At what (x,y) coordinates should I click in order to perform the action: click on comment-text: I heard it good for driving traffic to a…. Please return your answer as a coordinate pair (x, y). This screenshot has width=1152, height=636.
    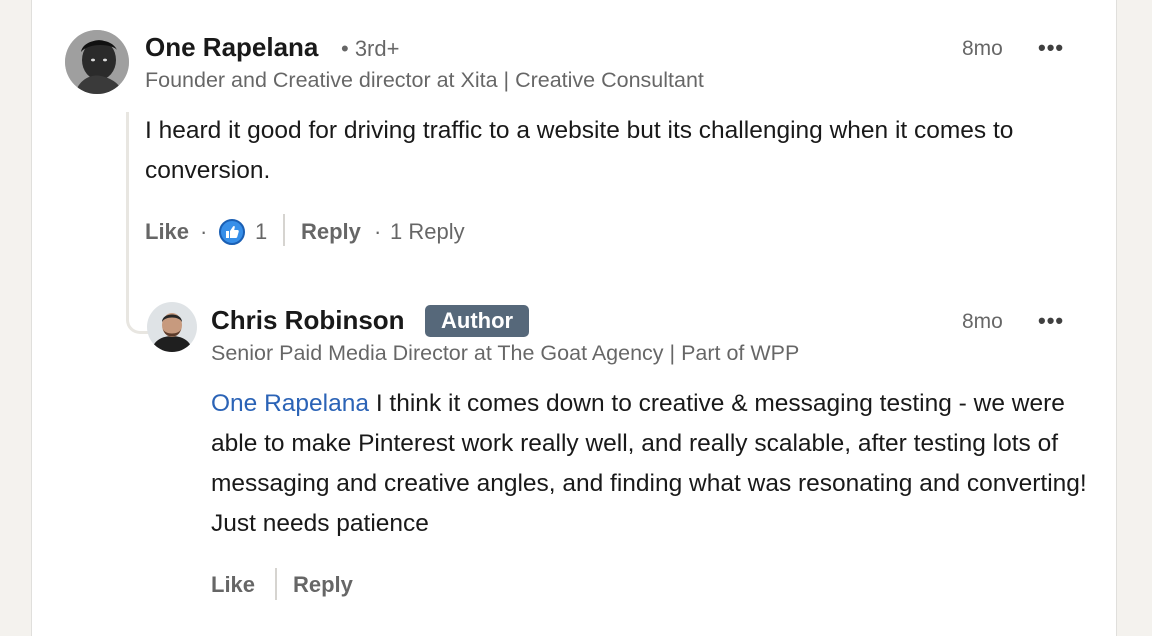
    Looking at the image, I should click on (579, 150).